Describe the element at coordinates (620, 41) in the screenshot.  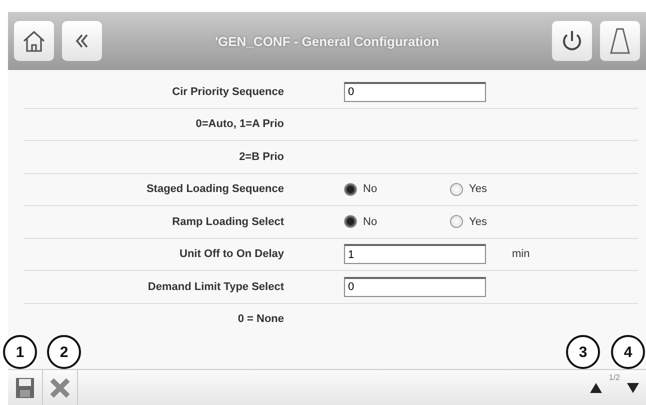
I see `alarm-button` at that location.